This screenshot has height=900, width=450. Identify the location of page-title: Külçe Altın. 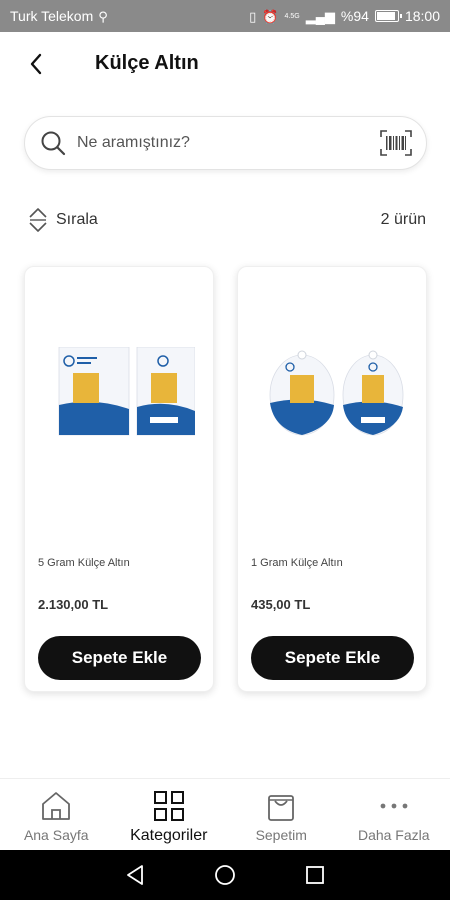
(147, 63).